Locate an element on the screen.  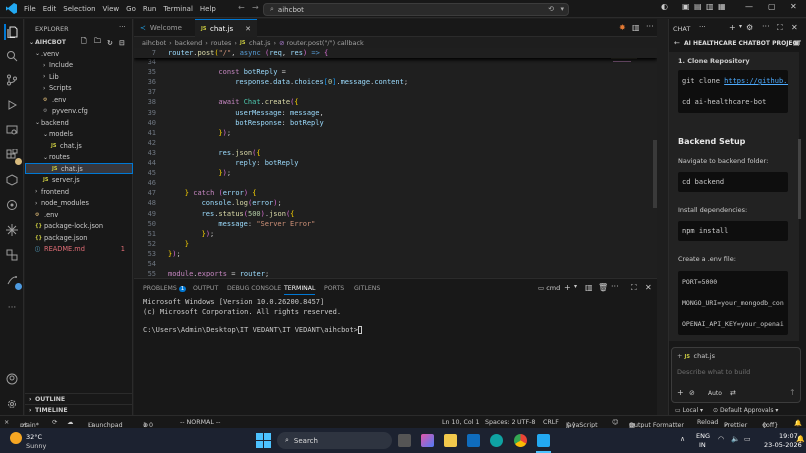
run-debug-icon is located at coordinates (12, 105).